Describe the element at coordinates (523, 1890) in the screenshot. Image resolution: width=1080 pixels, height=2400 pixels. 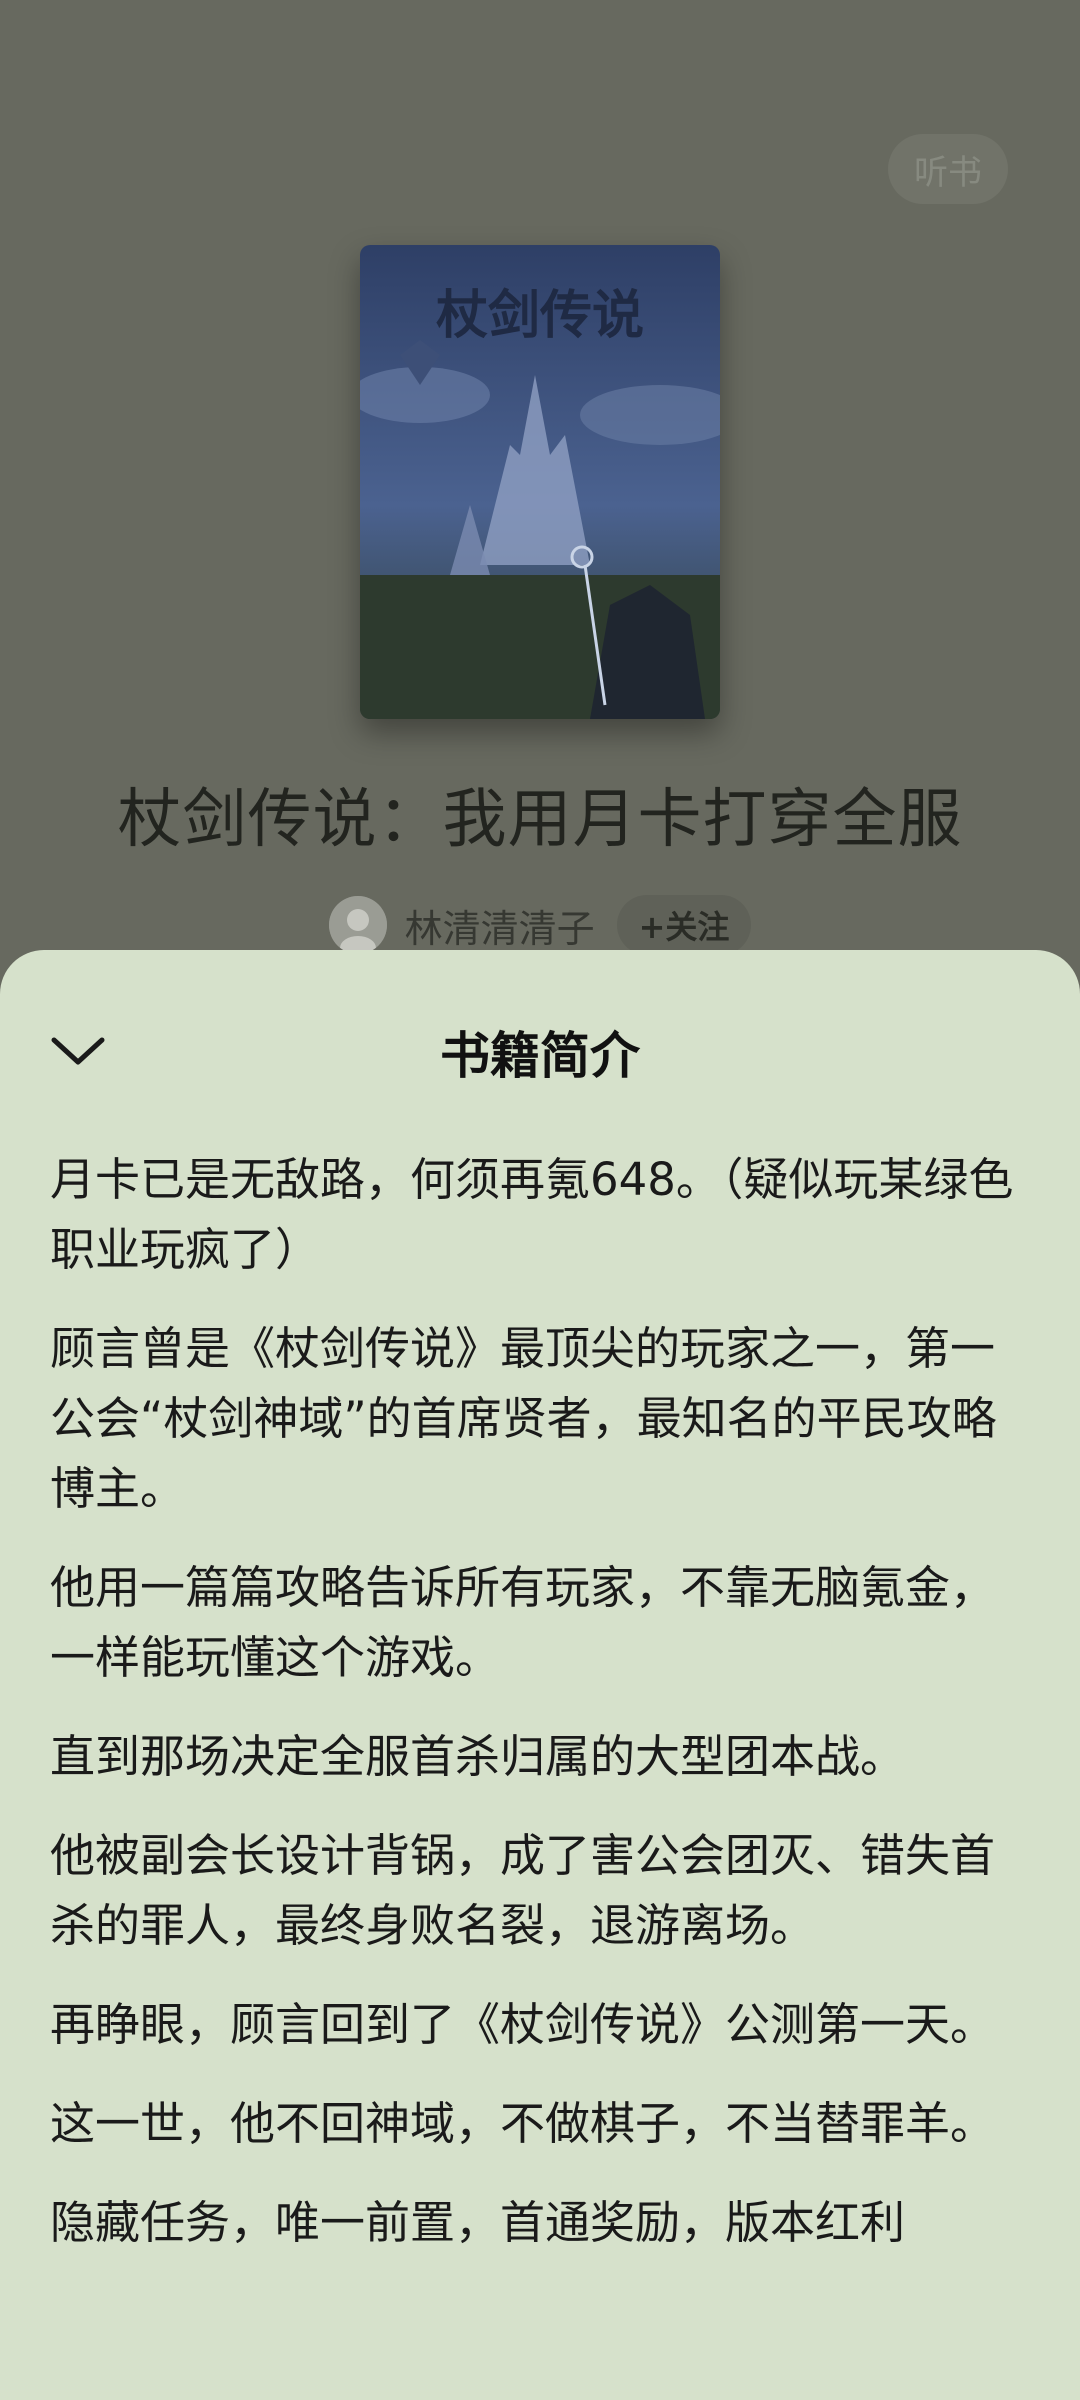
I see `intro-paragraph: 他被副会长设计背锅，成了害公会团灭、错失首杀的罪人，最终身败名裂，退游离场。` at that location.